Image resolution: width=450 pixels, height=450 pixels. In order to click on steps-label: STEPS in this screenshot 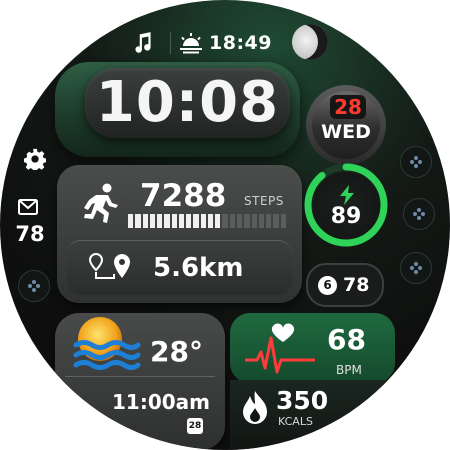, I will do `click(264, 201)`.